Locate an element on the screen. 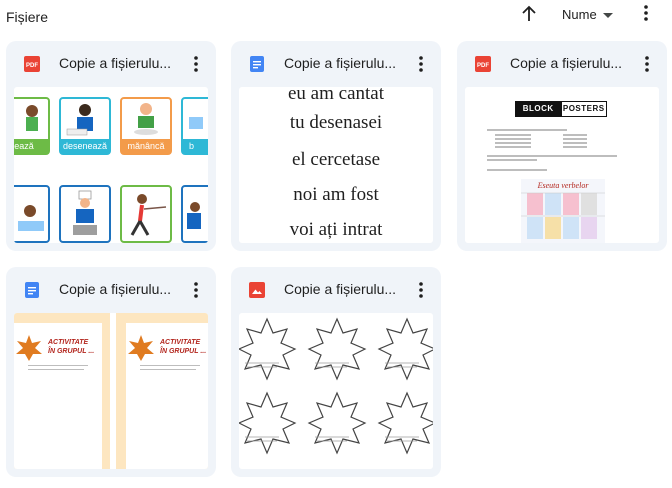 The height and width of the screenshot is (488, 672). thumbnail-text-line: voi ați intrat is located at coordinates (336, 229).